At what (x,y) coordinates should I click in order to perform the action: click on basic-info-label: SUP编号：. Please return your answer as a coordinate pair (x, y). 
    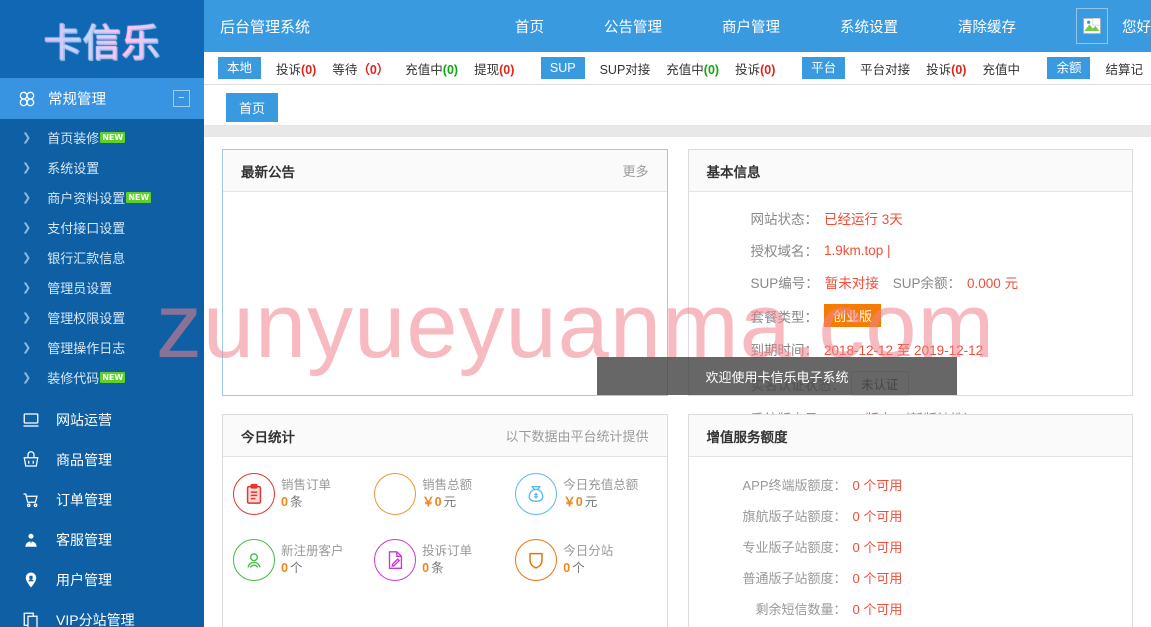
    Looking at the image, I should click on (784, 283).